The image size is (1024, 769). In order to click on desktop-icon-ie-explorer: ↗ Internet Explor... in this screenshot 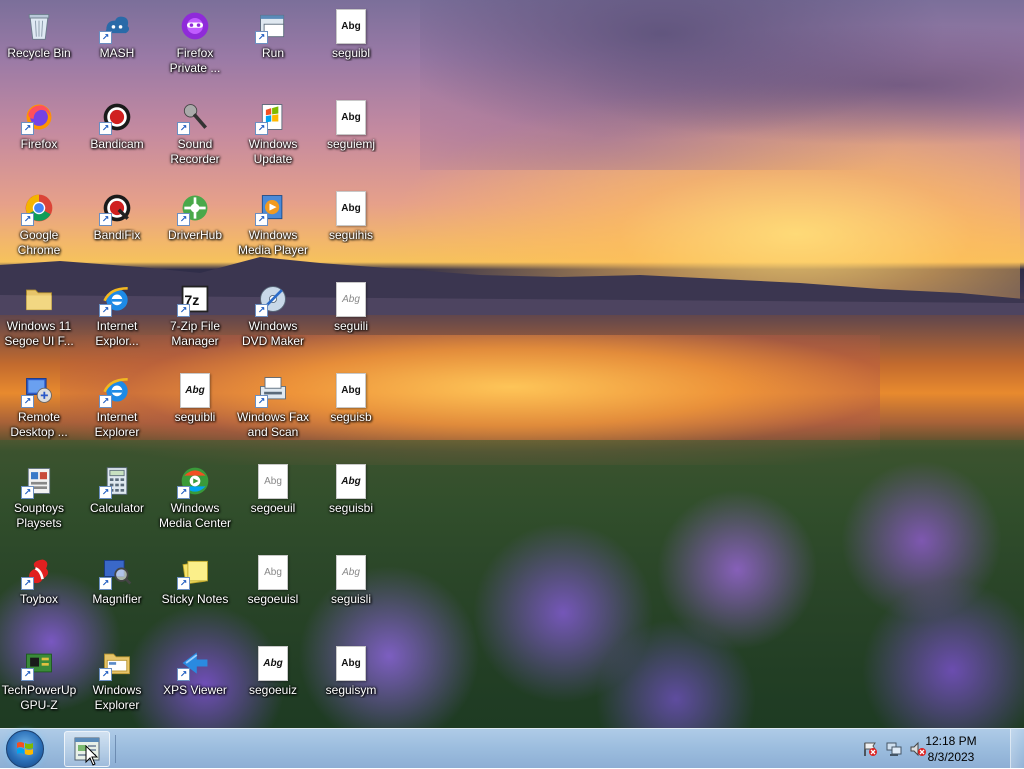, I will do `click(117, 319)`.